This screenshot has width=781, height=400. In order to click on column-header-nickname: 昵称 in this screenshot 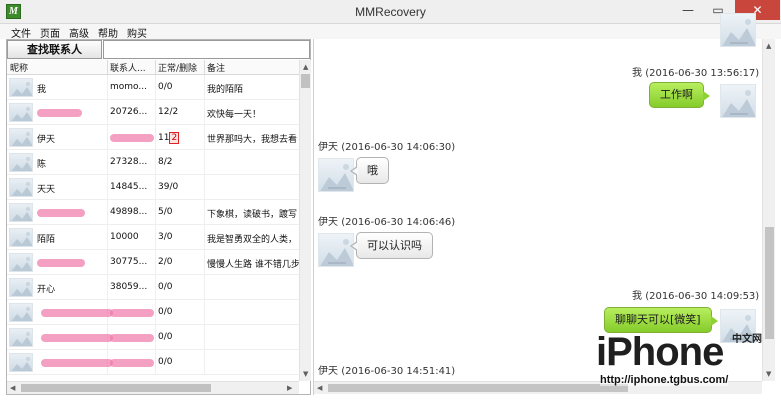, I will do `click(57, 67)`.